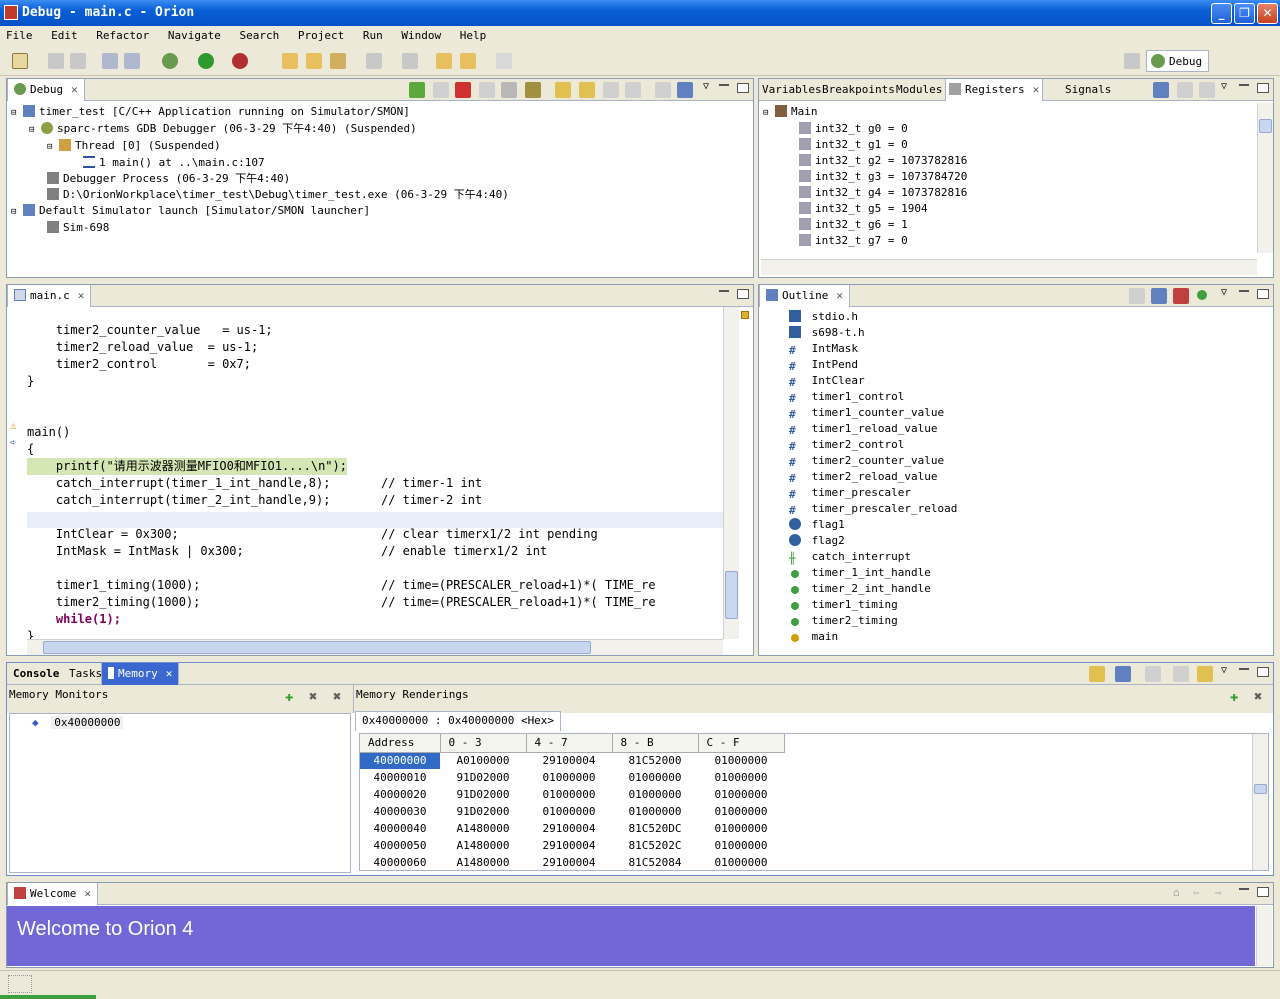  What do you see at coordinates (731, 473) in the screenshot?
I see `editor-vscrollbar` at bounding box center [731, 473].